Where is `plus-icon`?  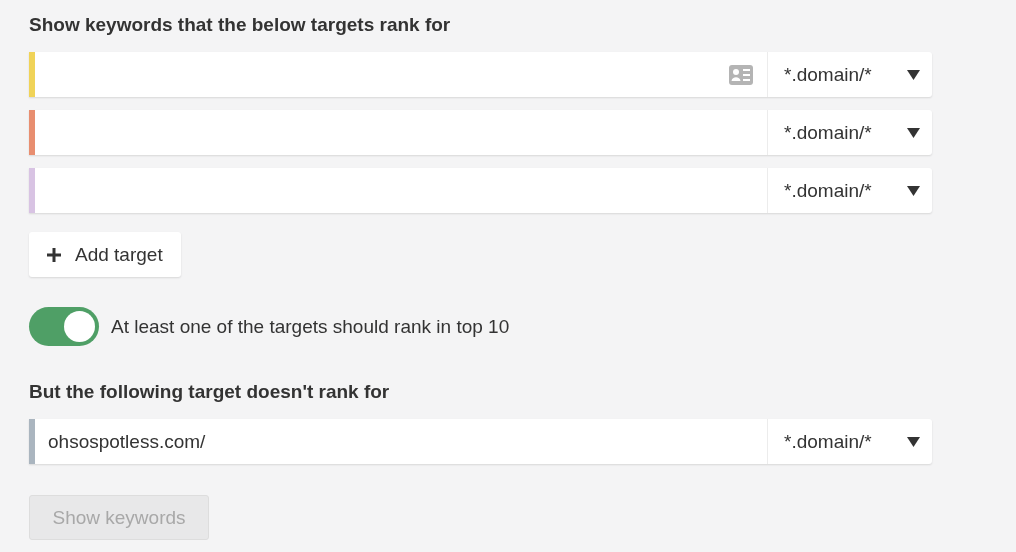
plus-icon is located at coordinates (54, 254).